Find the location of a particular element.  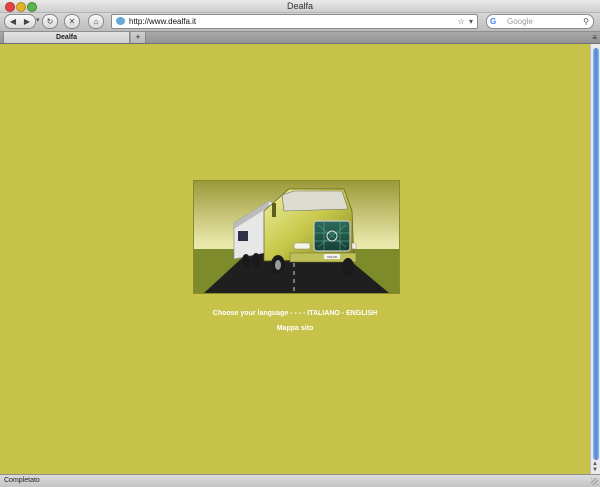

license-plate: VOLVO is located at coordinates (332, 257).